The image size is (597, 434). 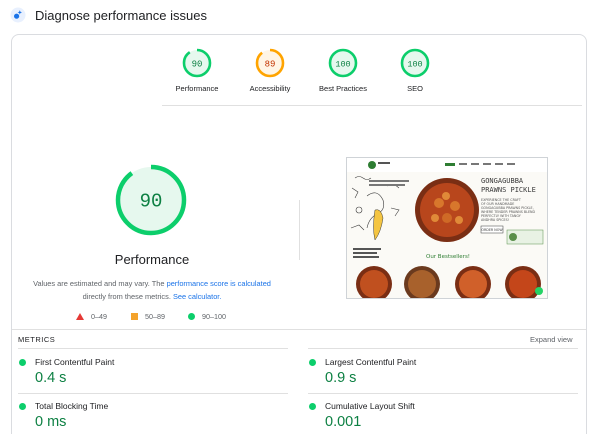 I want to click on diagnose-icon, so click(x=18, y=15).